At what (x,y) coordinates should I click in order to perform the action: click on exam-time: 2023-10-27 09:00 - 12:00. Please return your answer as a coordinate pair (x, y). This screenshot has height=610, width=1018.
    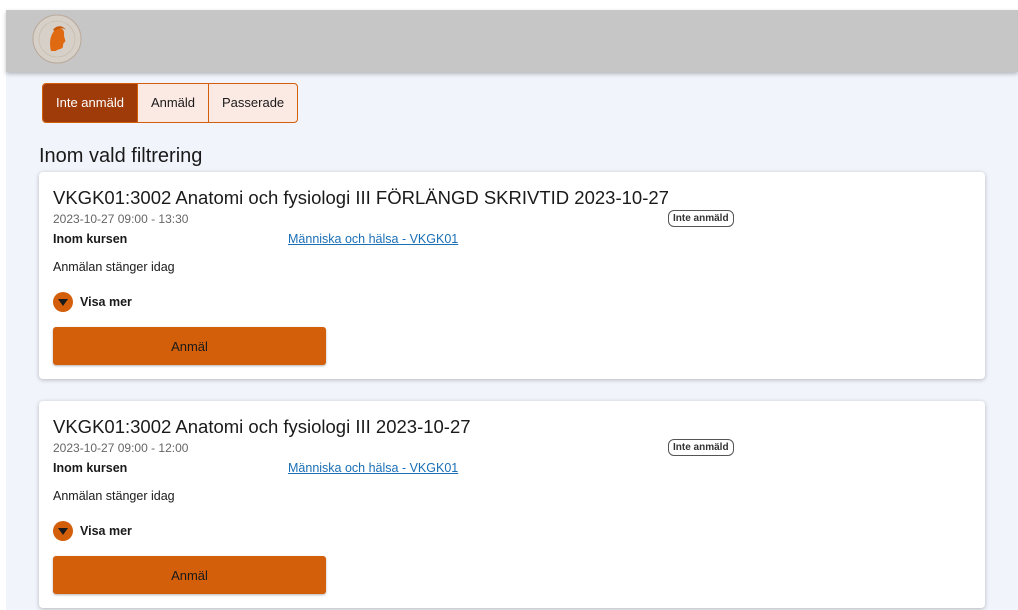
    Looking at the image, I should click on (121, 448).